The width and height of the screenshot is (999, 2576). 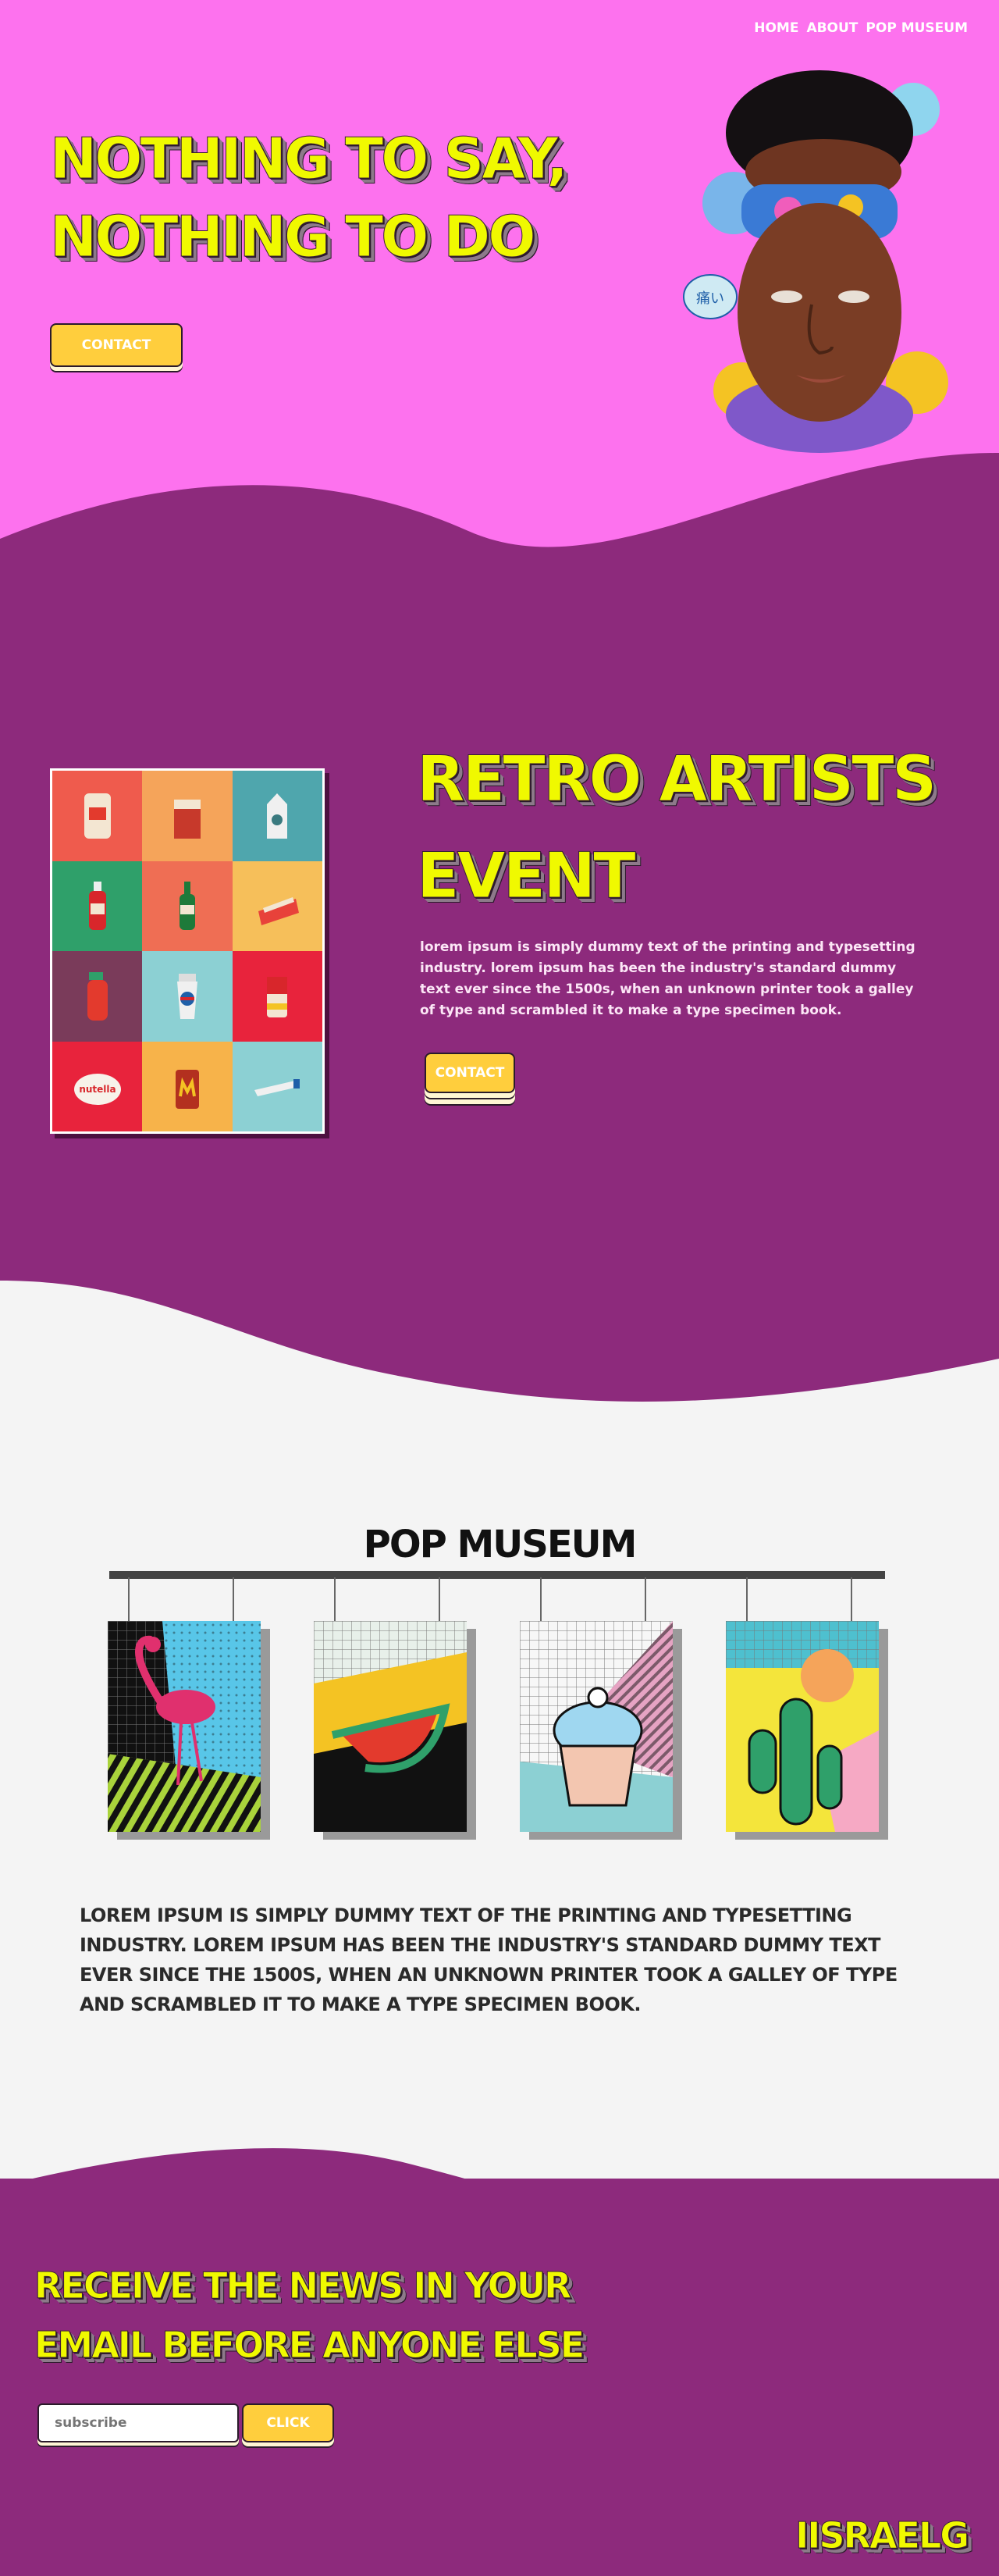 What do you see at coordinates (293, 237) in the screenshot?
I see `hero-title-line2: NOTHING TO DO` at bounding box center [293, 237].